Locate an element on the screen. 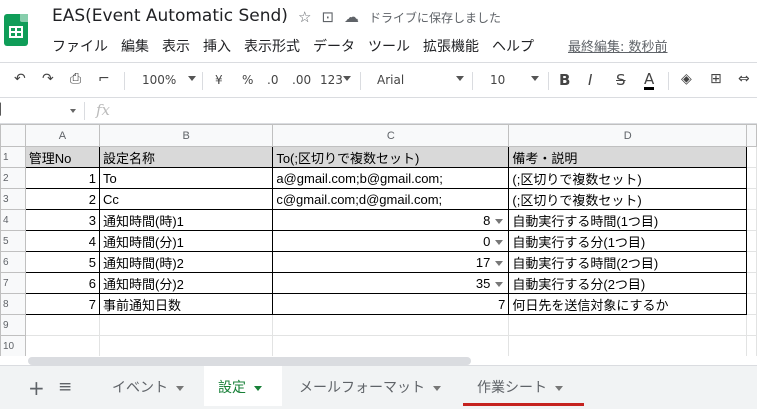 The width and height of the screenshot is (757, 409). row-number: 1 is located at coordinates (13, 157).